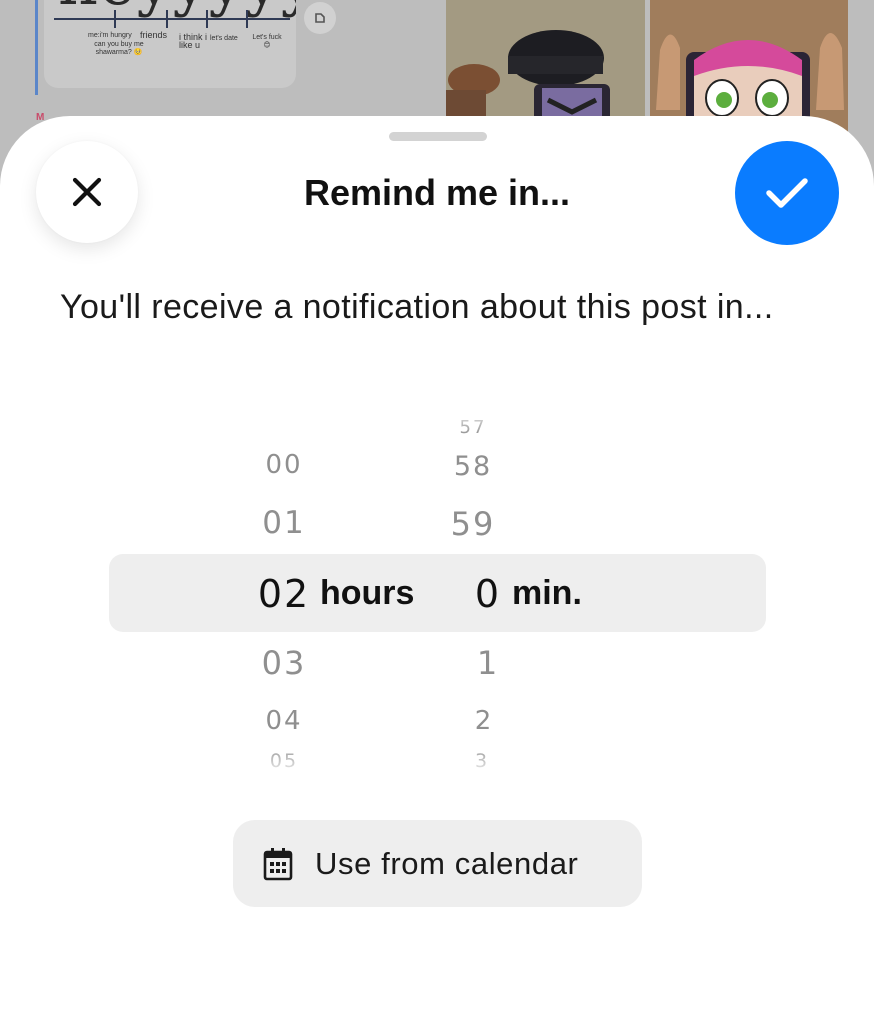  Describe the element at coordinates (278, 863) in the screenshot. I see `calendar-icon` at that location.